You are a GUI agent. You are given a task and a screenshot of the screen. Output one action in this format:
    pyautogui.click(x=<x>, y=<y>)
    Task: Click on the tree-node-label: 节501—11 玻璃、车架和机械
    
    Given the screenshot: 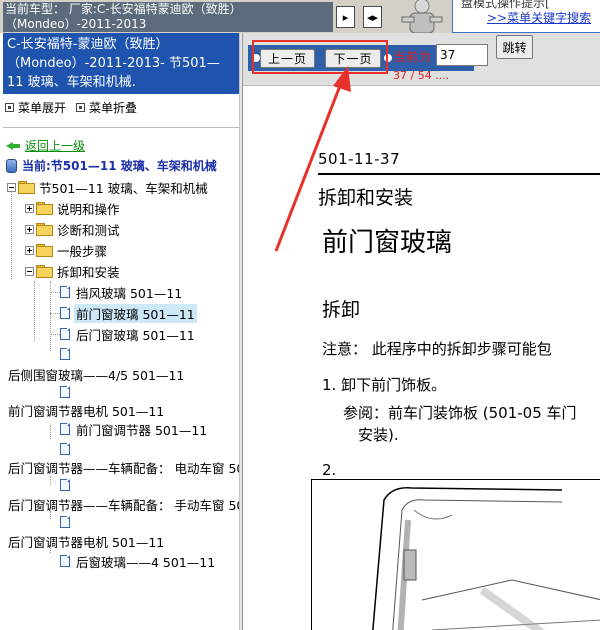 What is the action you would take?
    pyautogui.click(x=123, y=188)
    